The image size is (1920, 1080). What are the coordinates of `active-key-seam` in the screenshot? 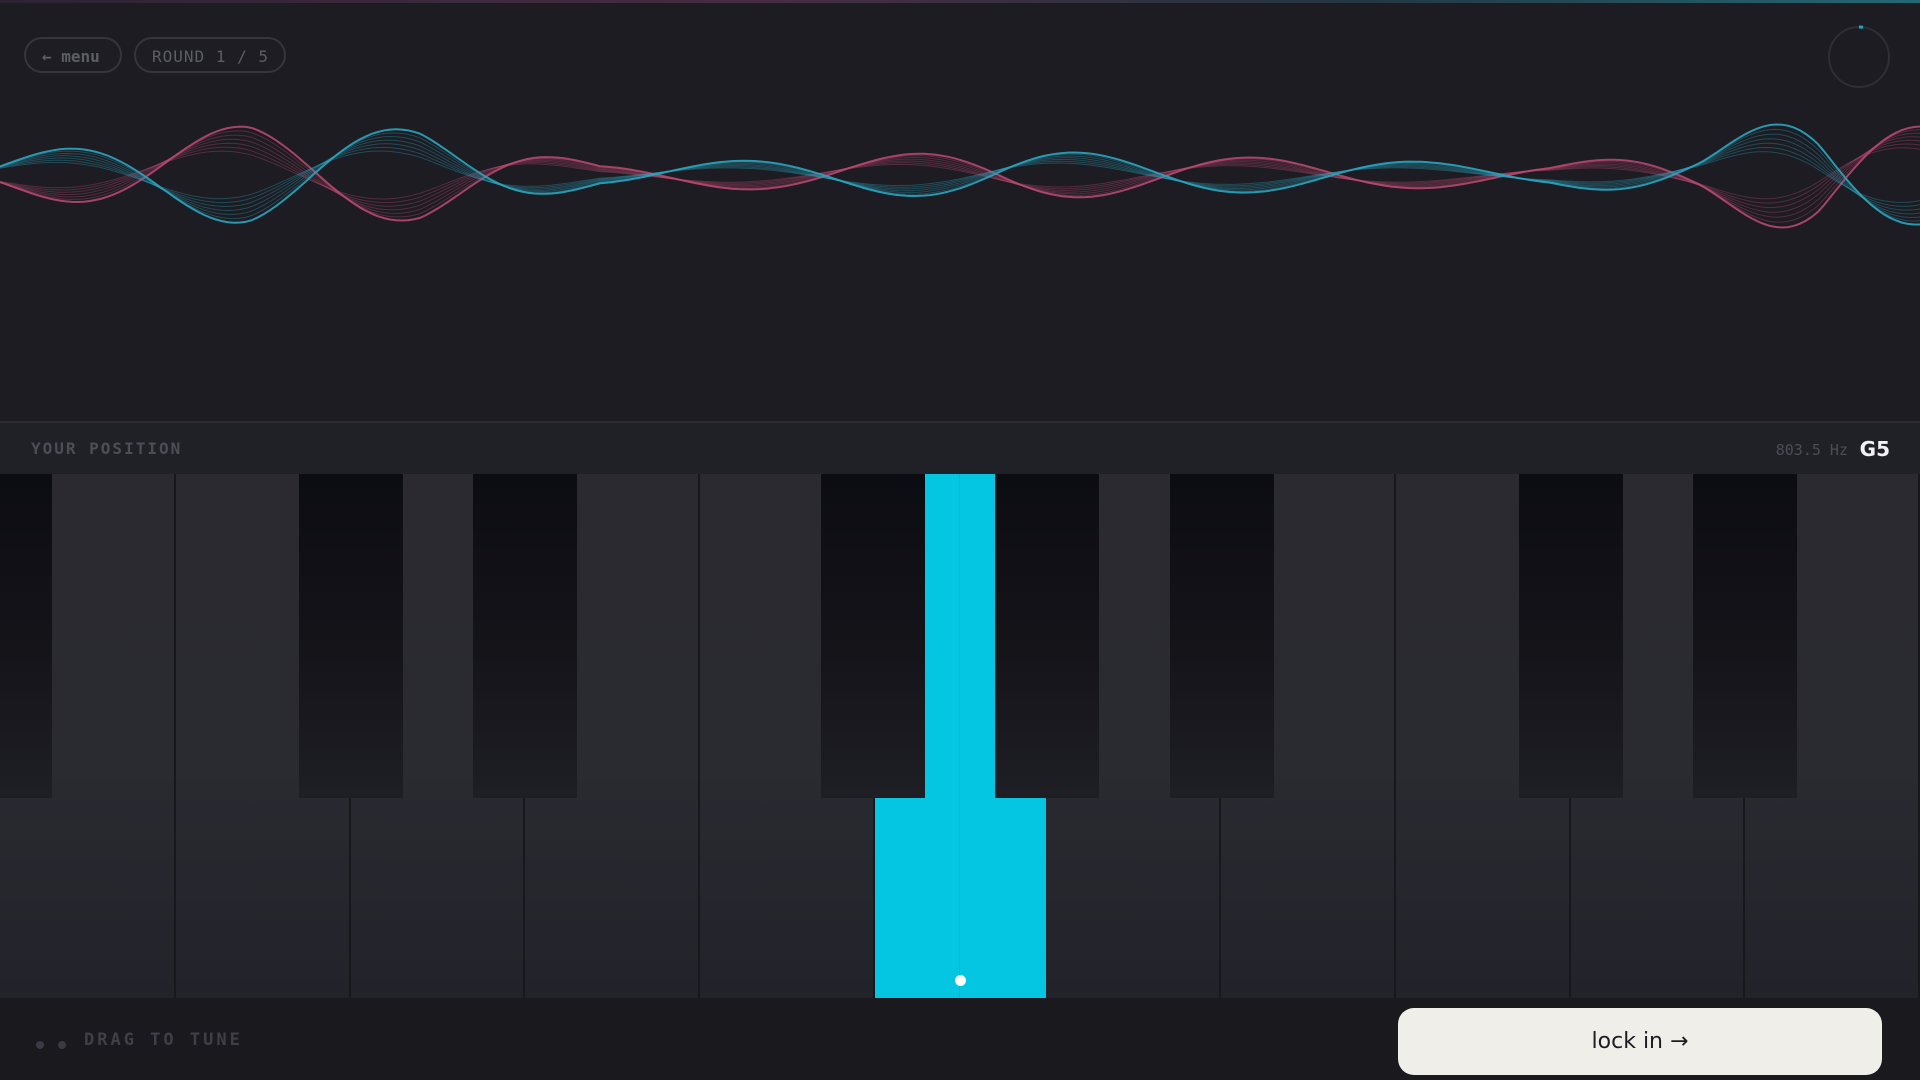 It's located at (959, 736).